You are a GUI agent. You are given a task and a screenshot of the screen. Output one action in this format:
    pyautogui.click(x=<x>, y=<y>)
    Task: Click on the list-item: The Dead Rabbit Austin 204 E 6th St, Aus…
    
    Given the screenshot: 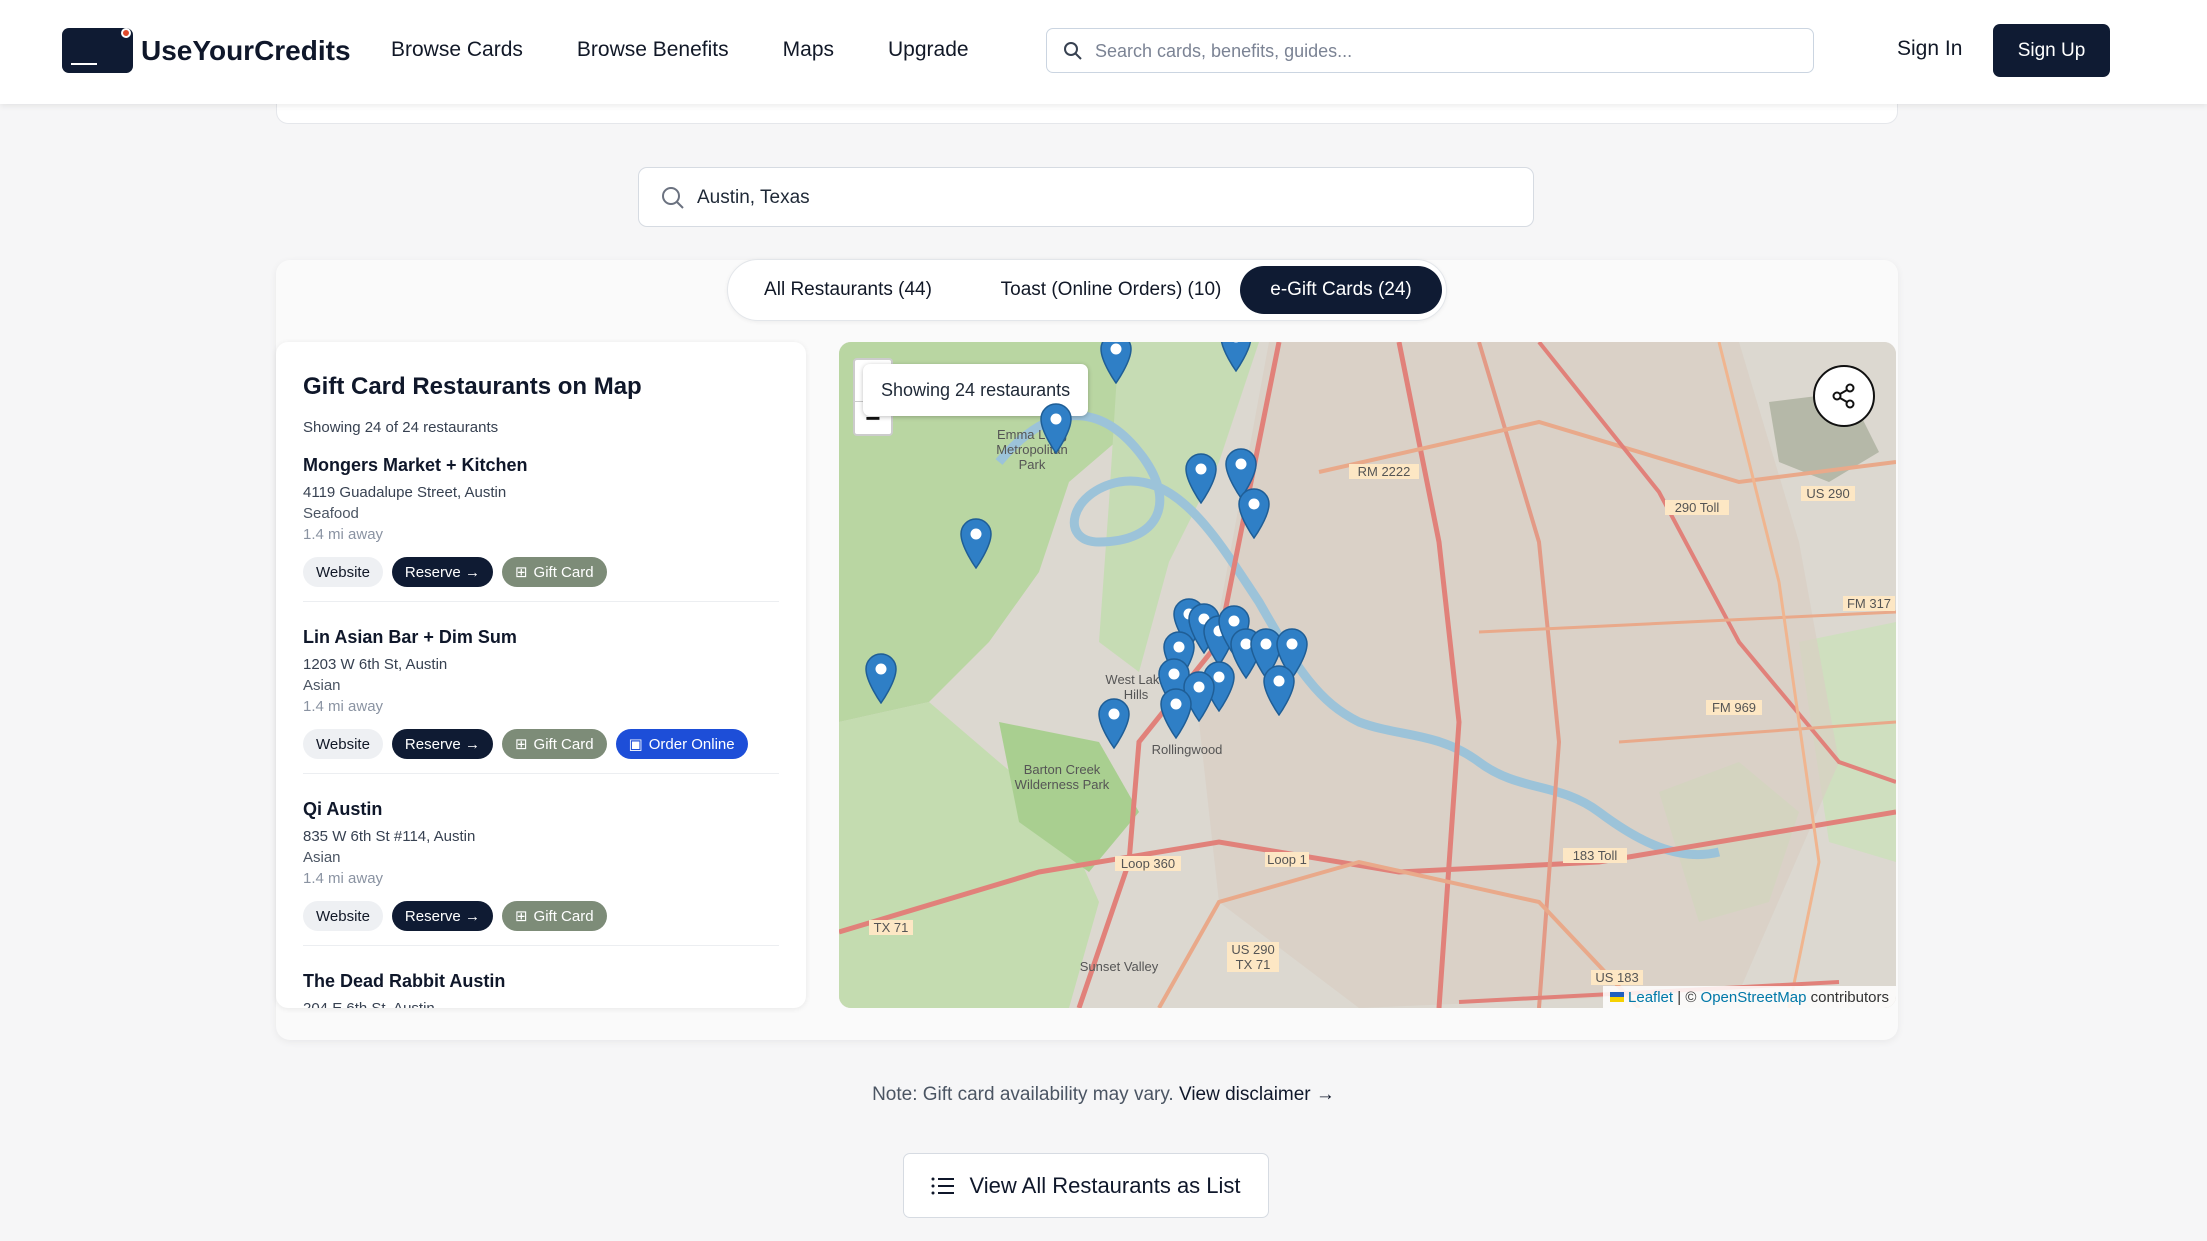 What is the action you would take?
    pyautogui.click(x=541, y=989)
    